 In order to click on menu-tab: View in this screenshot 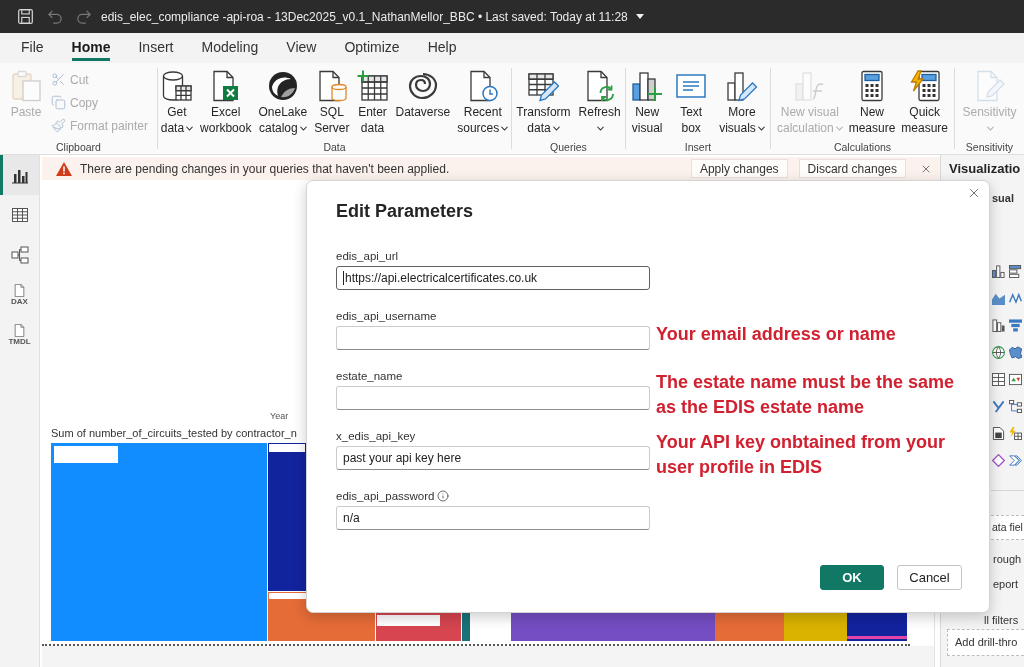, I will do `click(301, 48)`.